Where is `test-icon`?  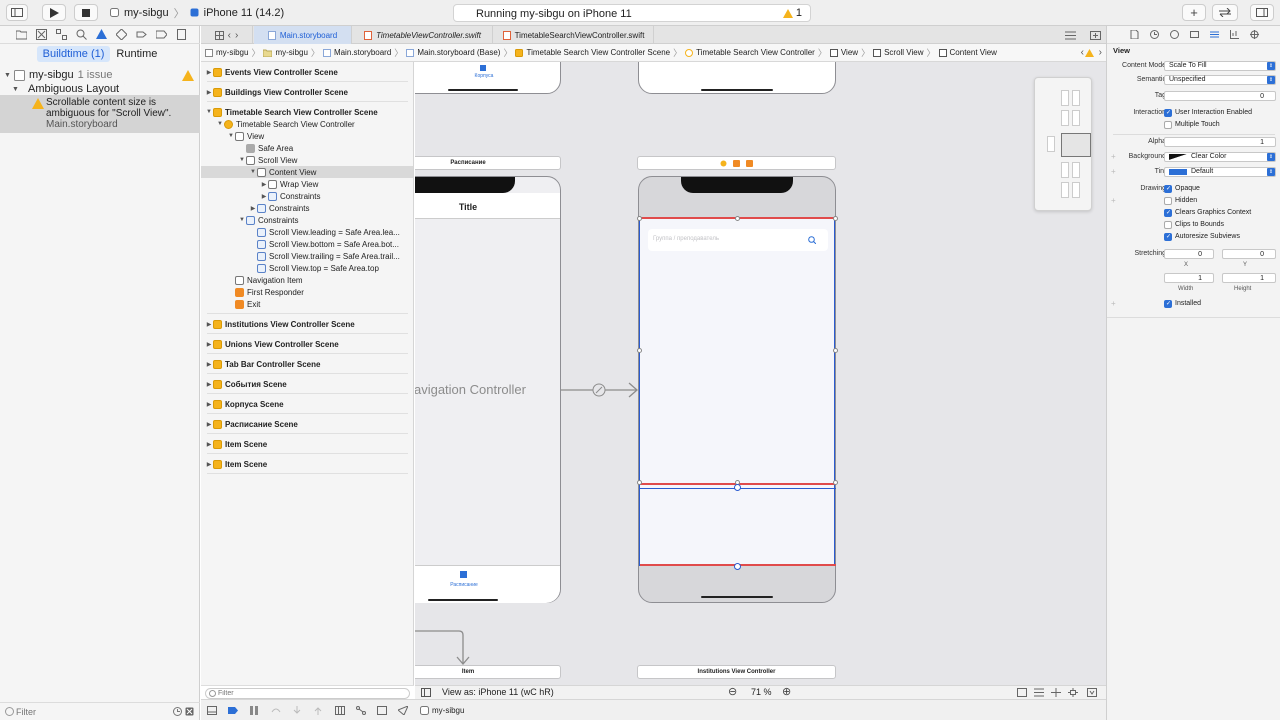
test-icon is located at coordinates (121, 34).